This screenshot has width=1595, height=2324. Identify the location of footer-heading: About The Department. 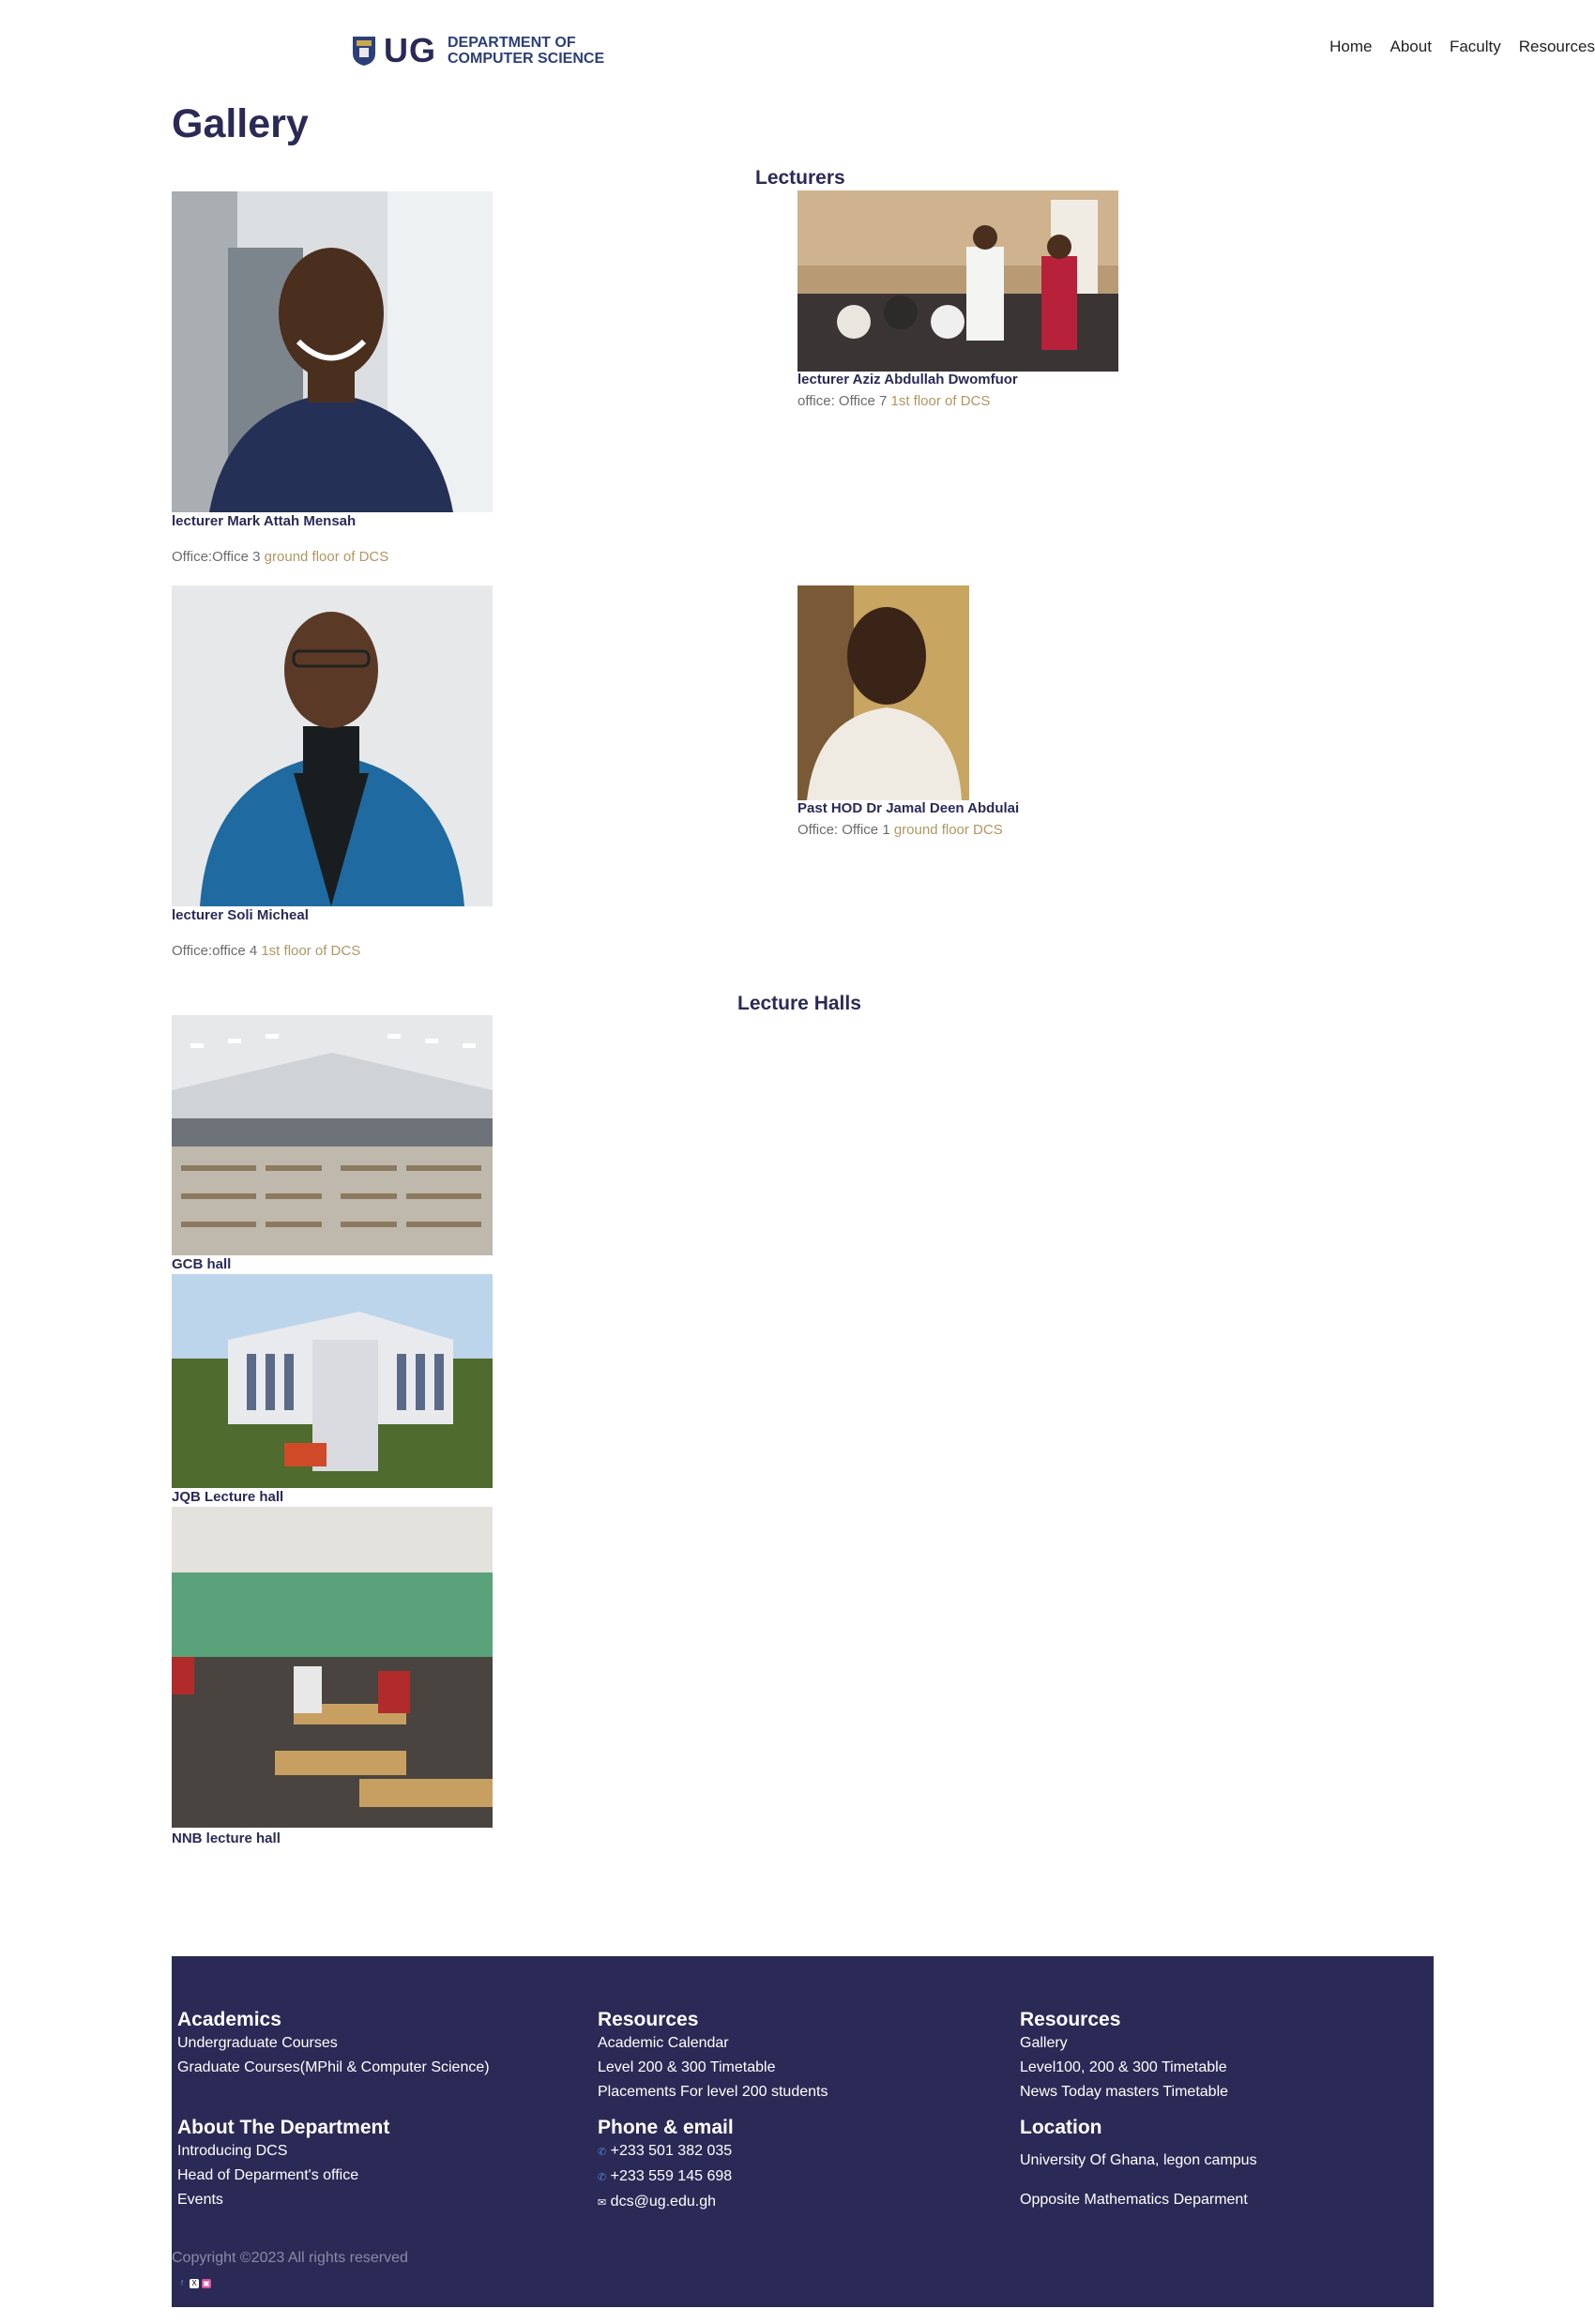
(283, 2127).